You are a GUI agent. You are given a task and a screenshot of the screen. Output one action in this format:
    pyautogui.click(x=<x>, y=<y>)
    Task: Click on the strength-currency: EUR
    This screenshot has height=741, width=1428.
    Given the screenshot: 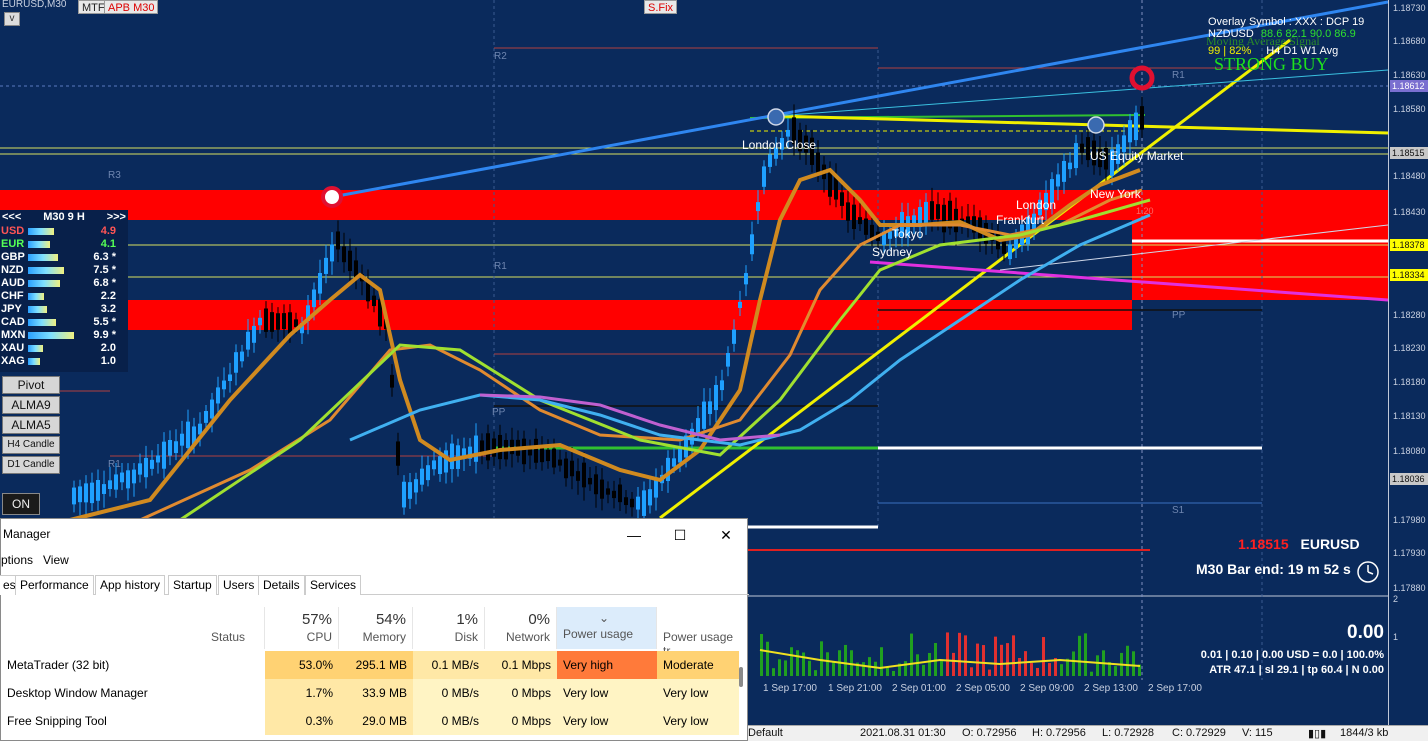 What is the action you would take?
    pyautogui.click(x=13, y=244)
    